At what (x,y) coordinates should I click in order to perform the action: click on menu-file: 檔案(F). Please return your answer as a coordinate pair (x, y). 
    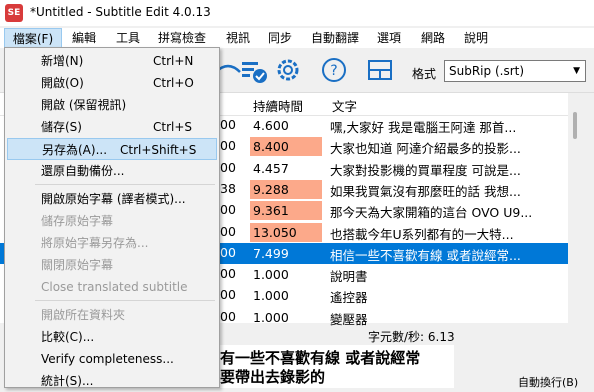
    Looking at the image, I should click on (33, 38).